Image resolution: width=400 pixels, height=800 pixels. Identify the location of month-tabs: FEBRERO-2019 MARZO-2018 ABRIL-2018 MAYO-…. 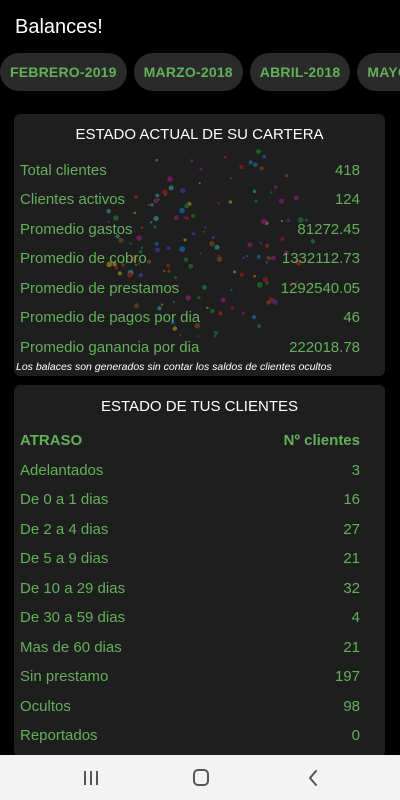
(200, 73).